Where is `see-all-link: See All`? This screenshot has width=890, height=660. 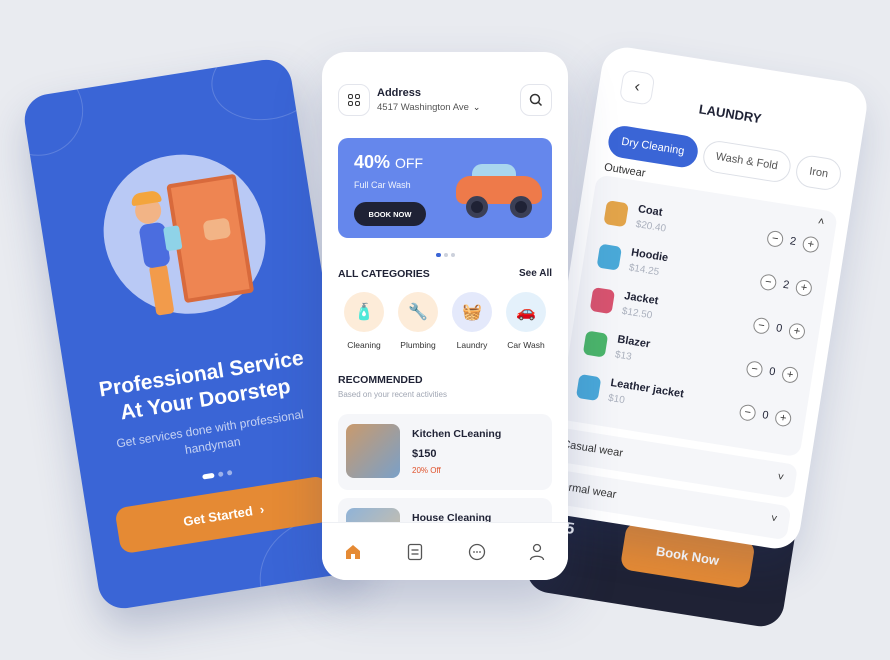
see-all-link: See All is located at coordinates (535, 273).